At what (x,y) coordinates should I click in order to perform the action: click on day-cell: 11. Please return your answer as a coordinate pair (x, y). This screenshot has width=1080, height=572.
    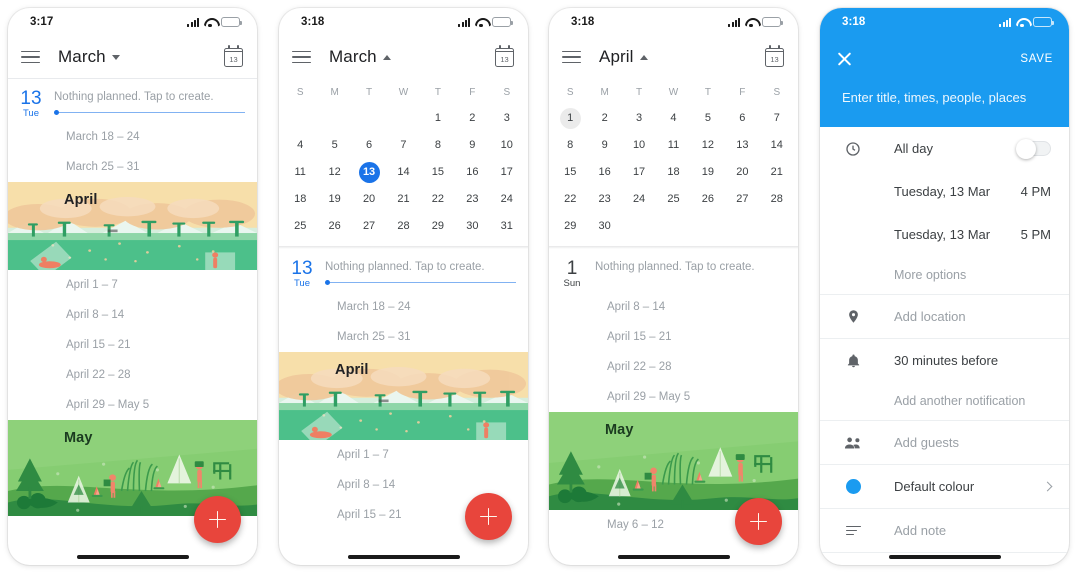
    Looking at the image, I should click on (300, 172).